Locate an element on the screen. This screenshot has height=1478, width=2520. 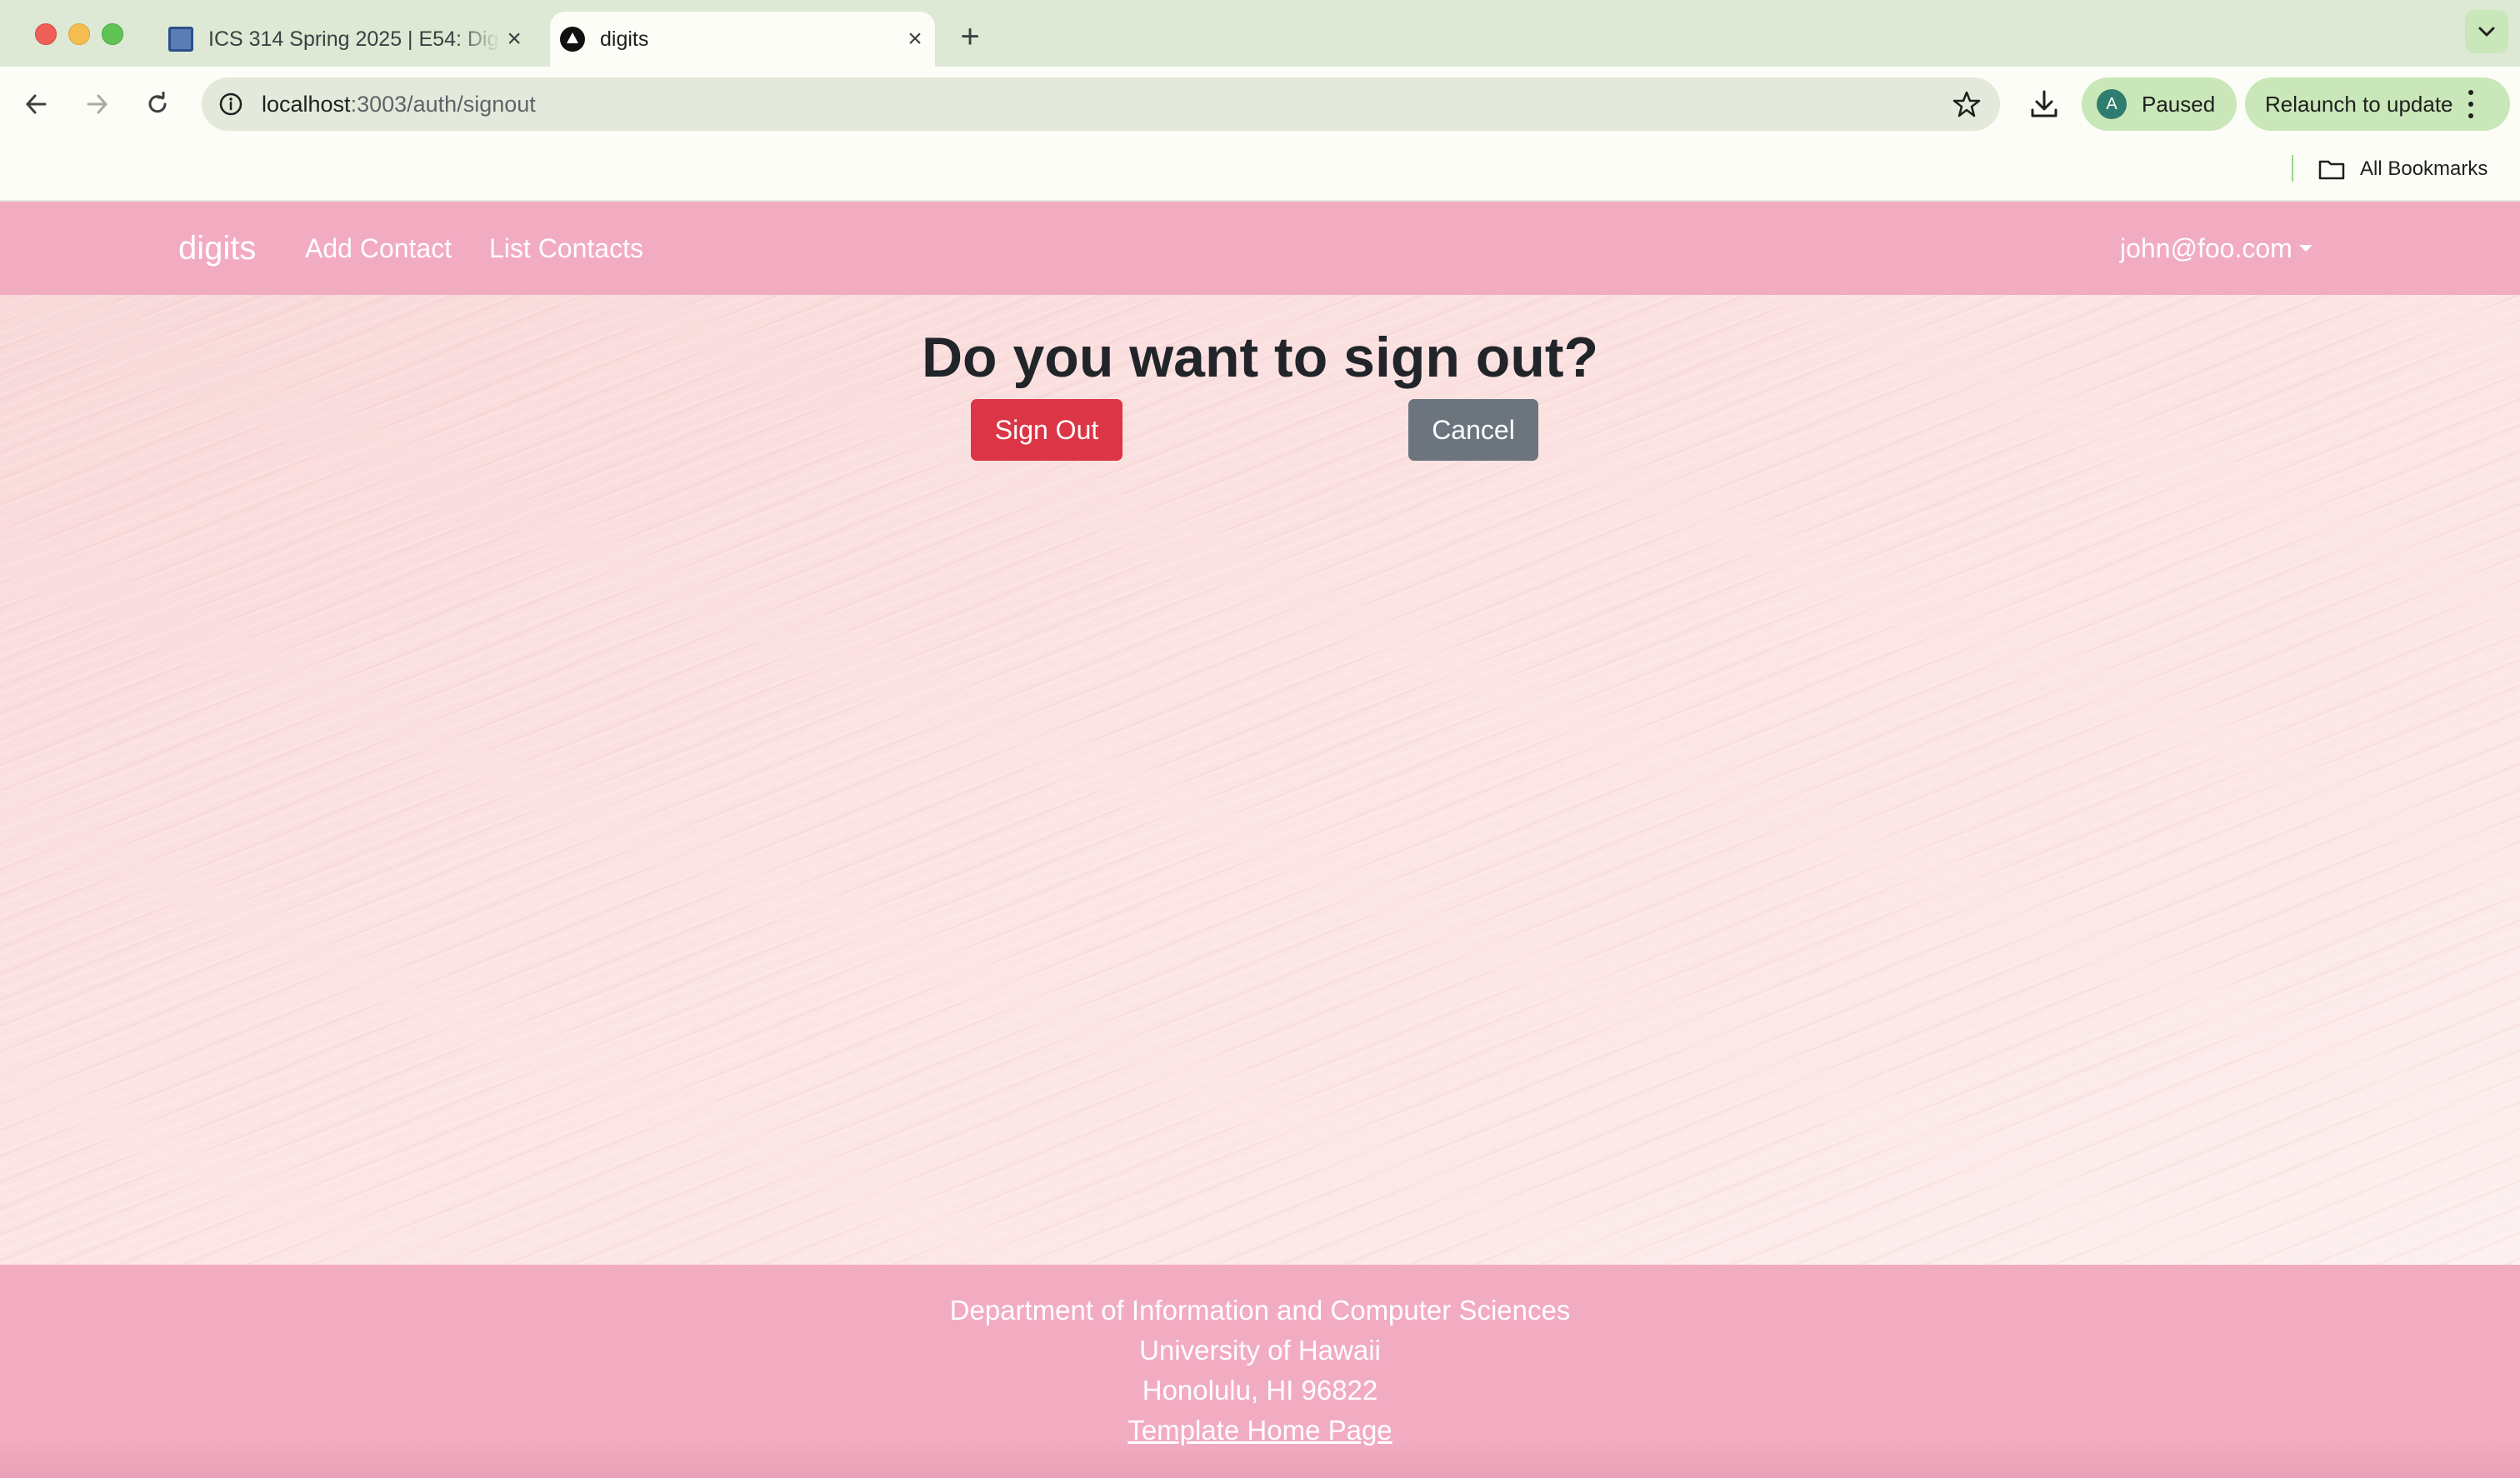
triangle-favicon-icon is located at coordinates (572, 40).